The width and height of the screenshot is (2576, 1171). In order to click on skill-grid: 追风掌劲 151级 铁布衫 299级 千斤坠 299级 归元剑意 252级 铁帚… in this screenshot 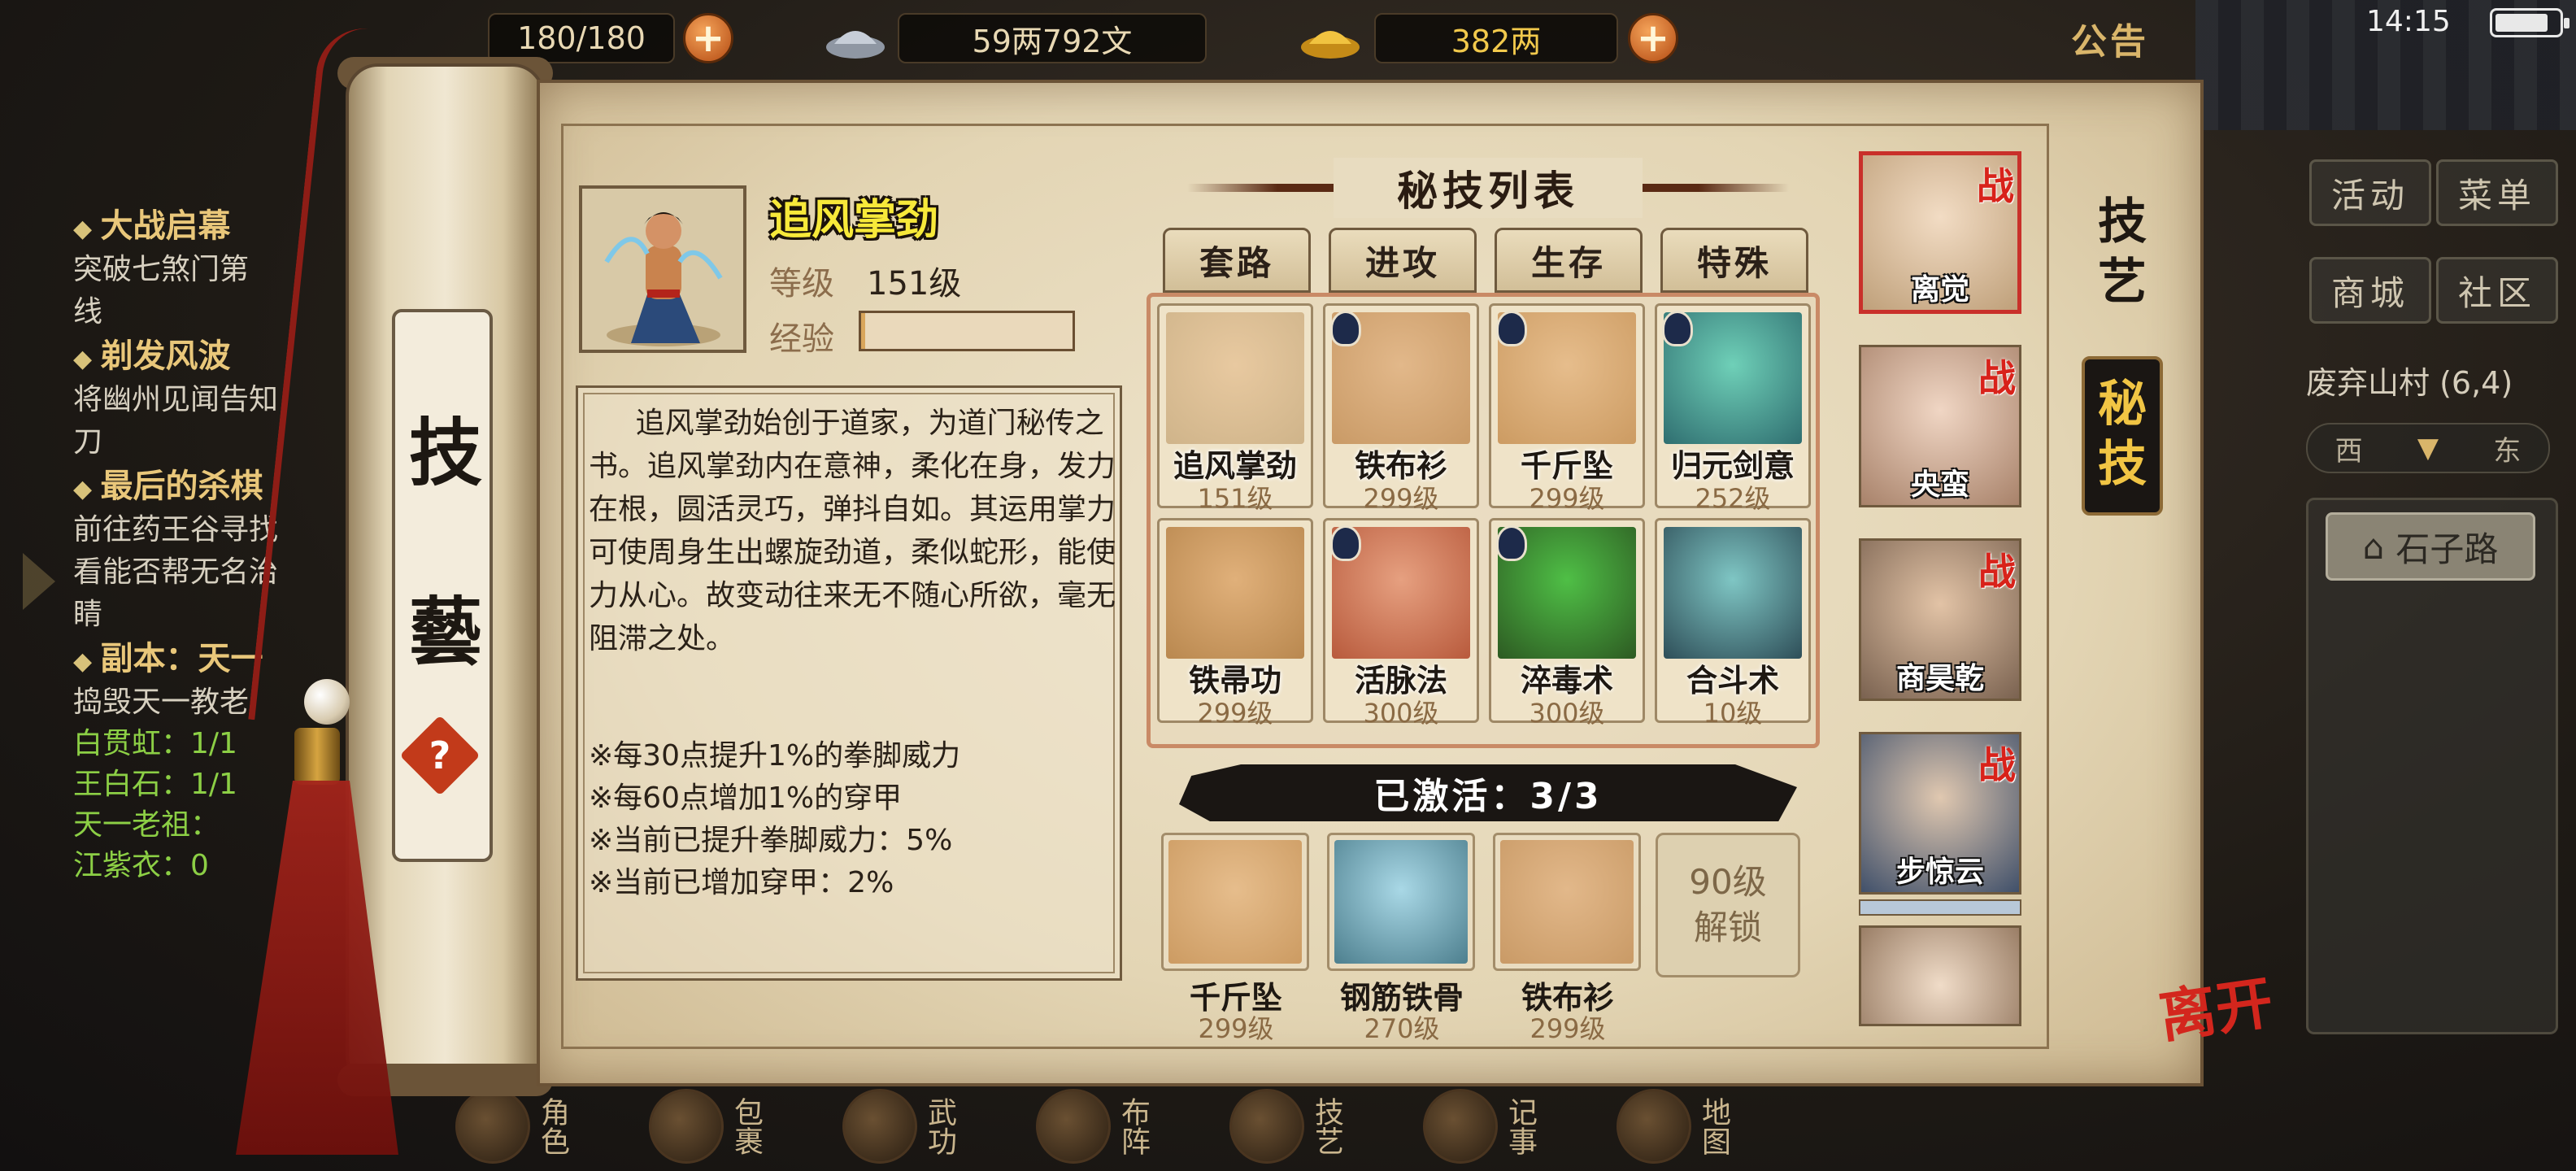, I will do `click(1484, 521)`.